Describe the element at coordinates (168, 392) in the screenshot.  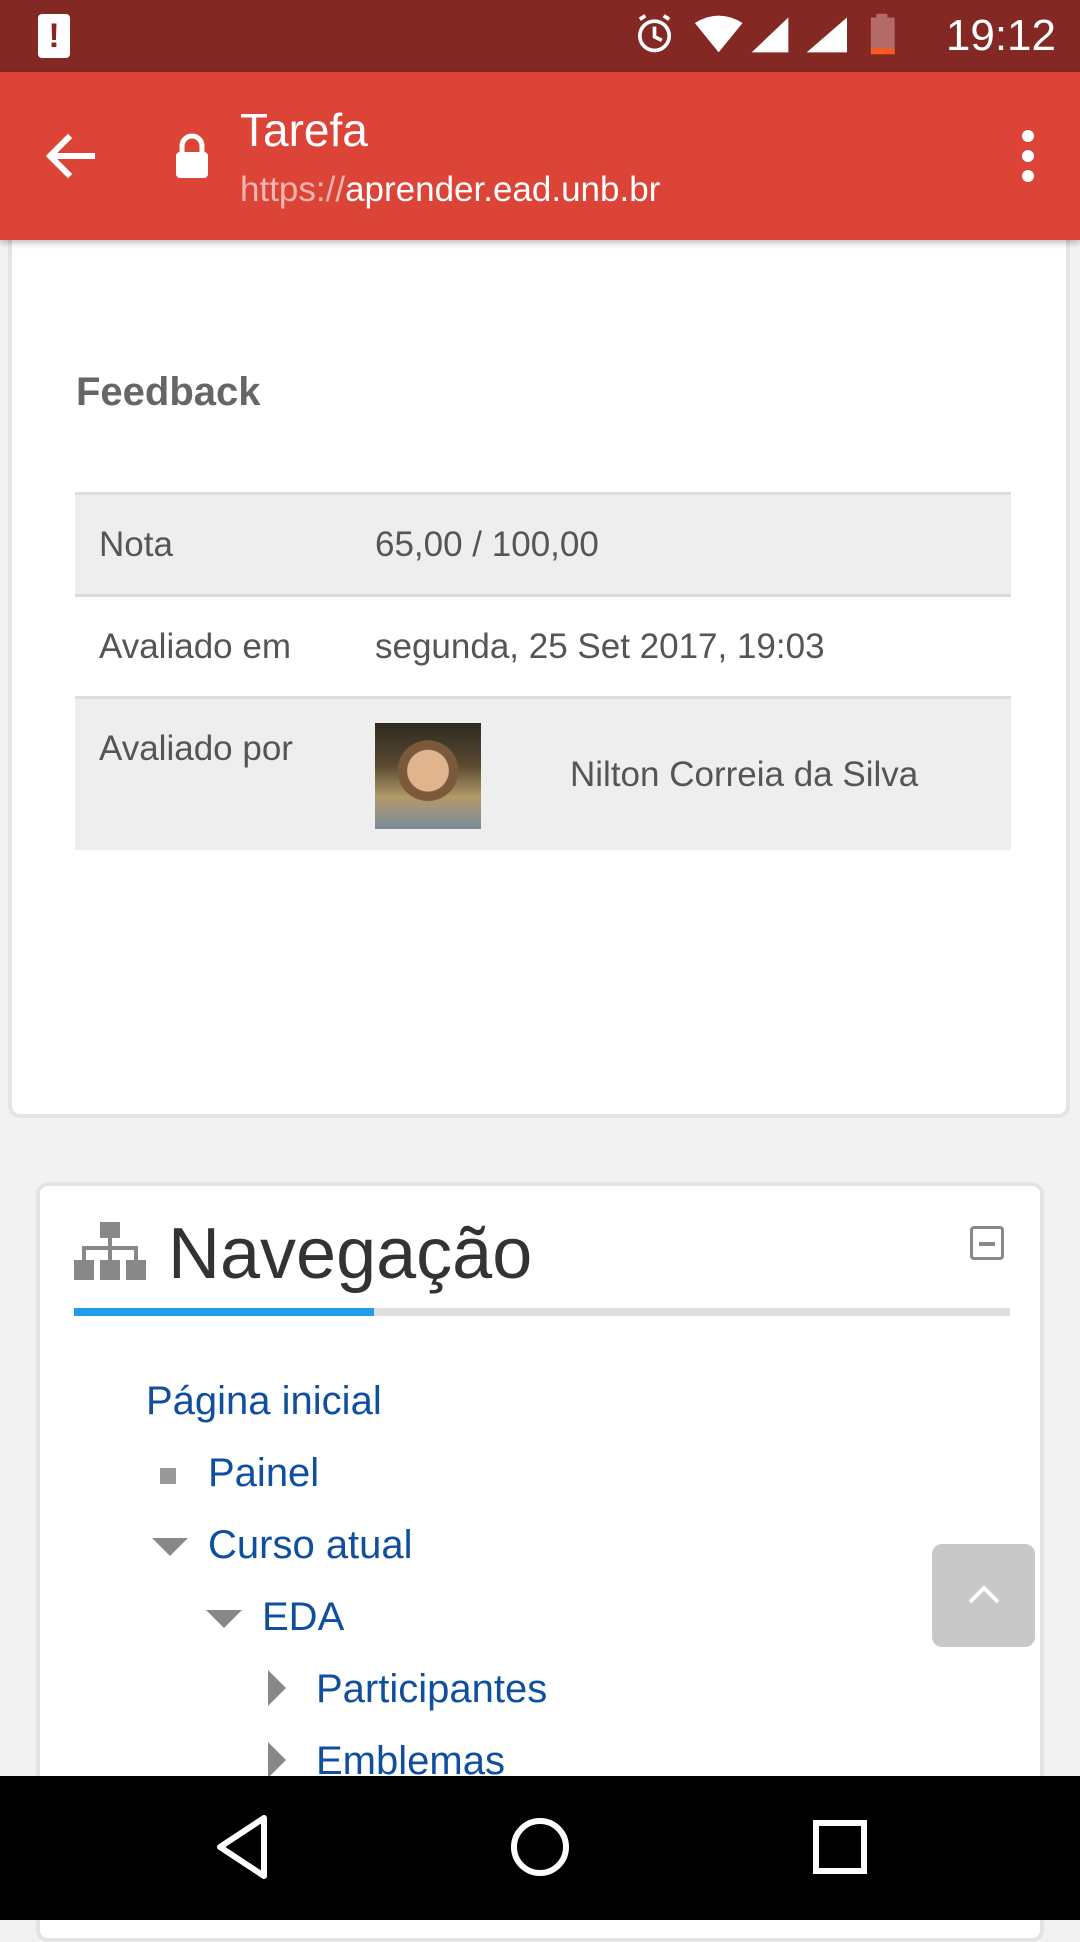
I see `feedback-heading: Feedback` at that location.